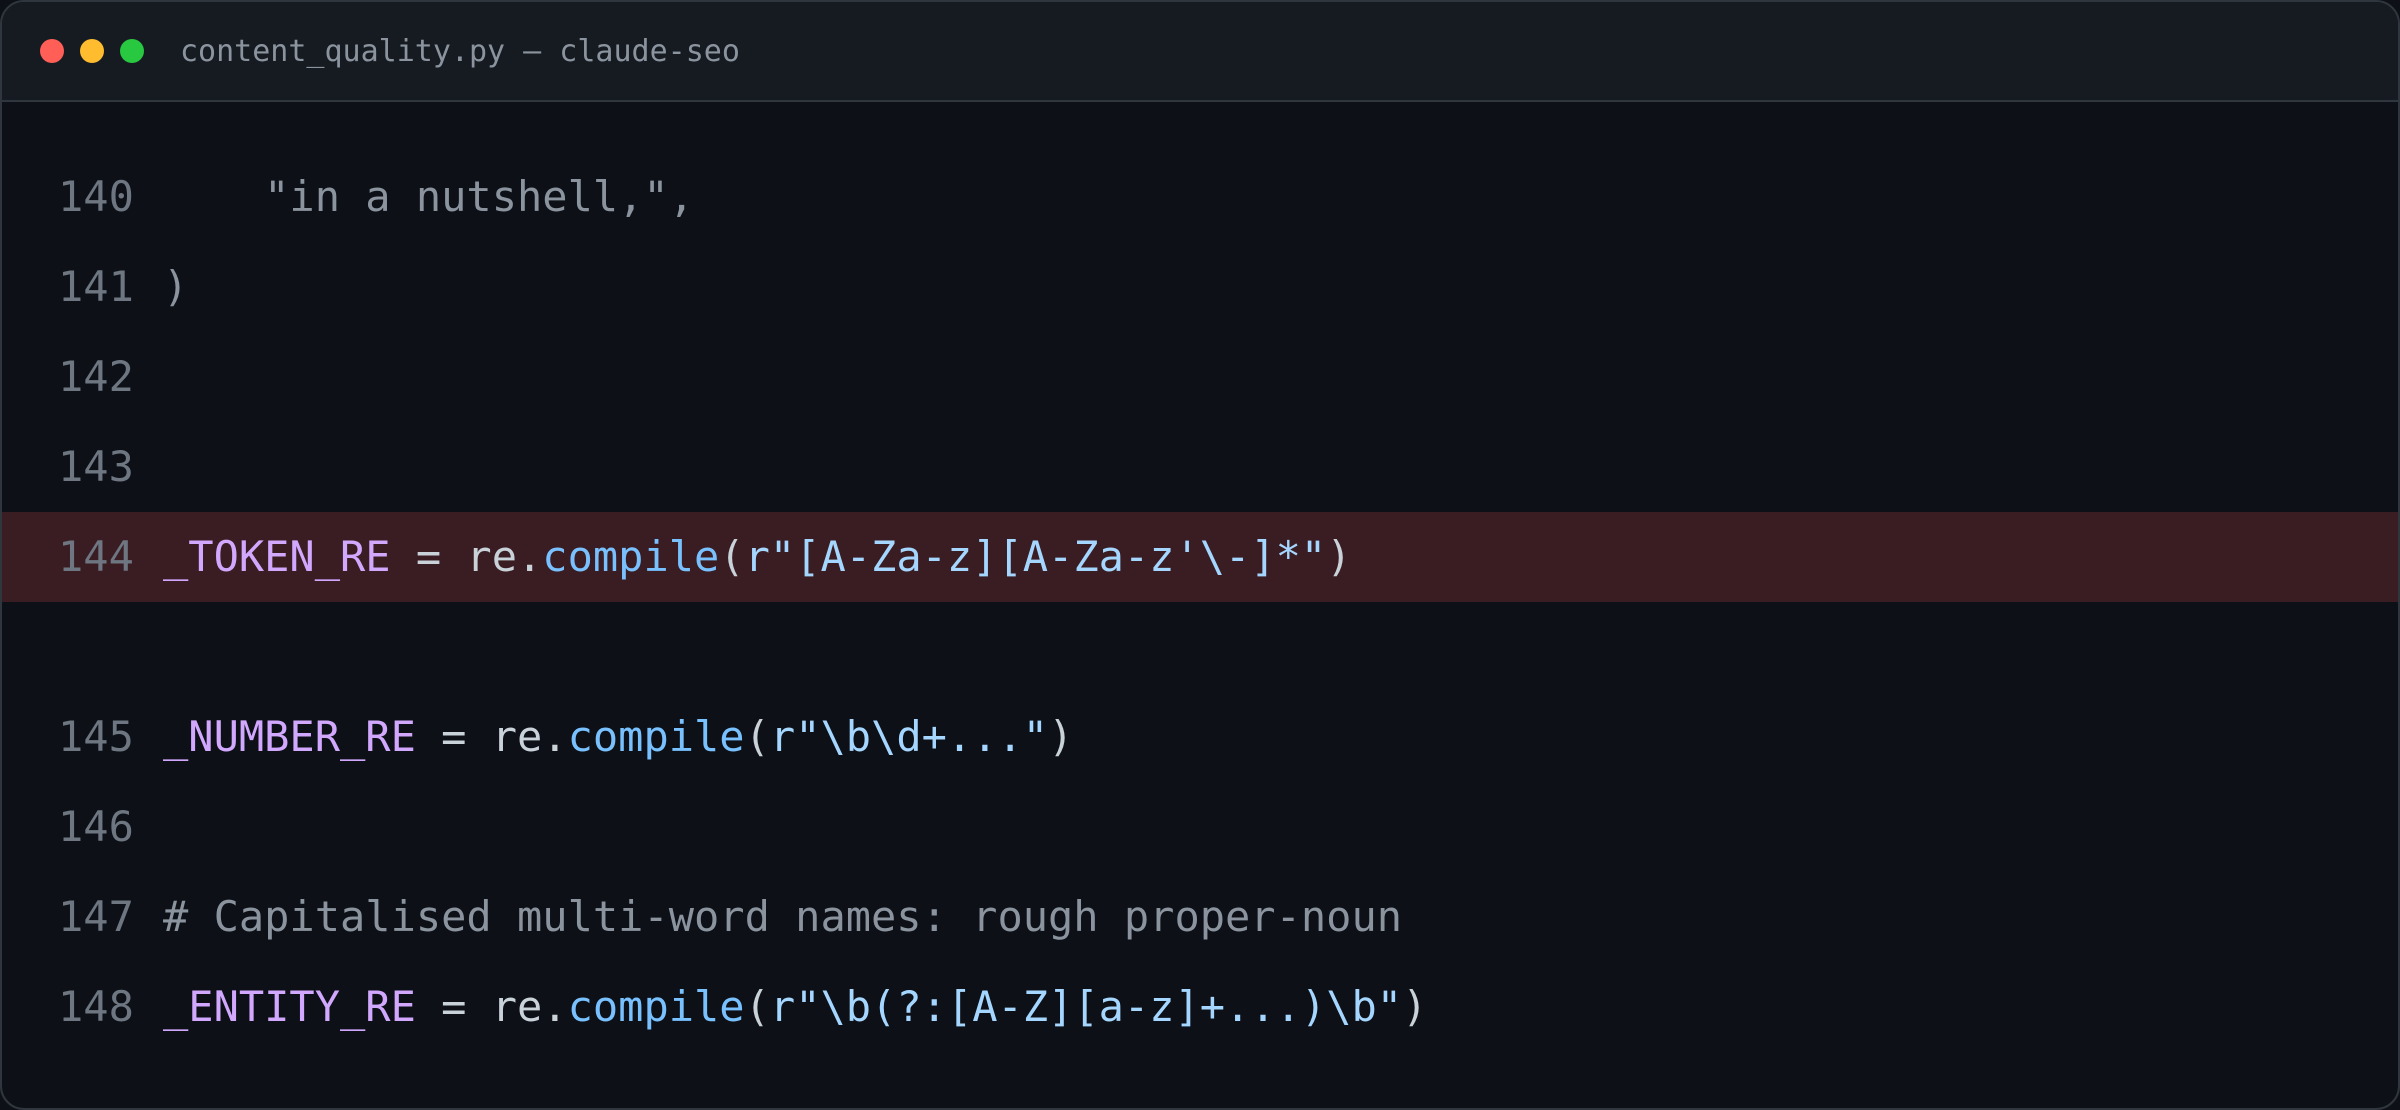 The width and height of the screenshot is (2400, 1110). I want to click on code-line: 141 ), so click(1200, 287).